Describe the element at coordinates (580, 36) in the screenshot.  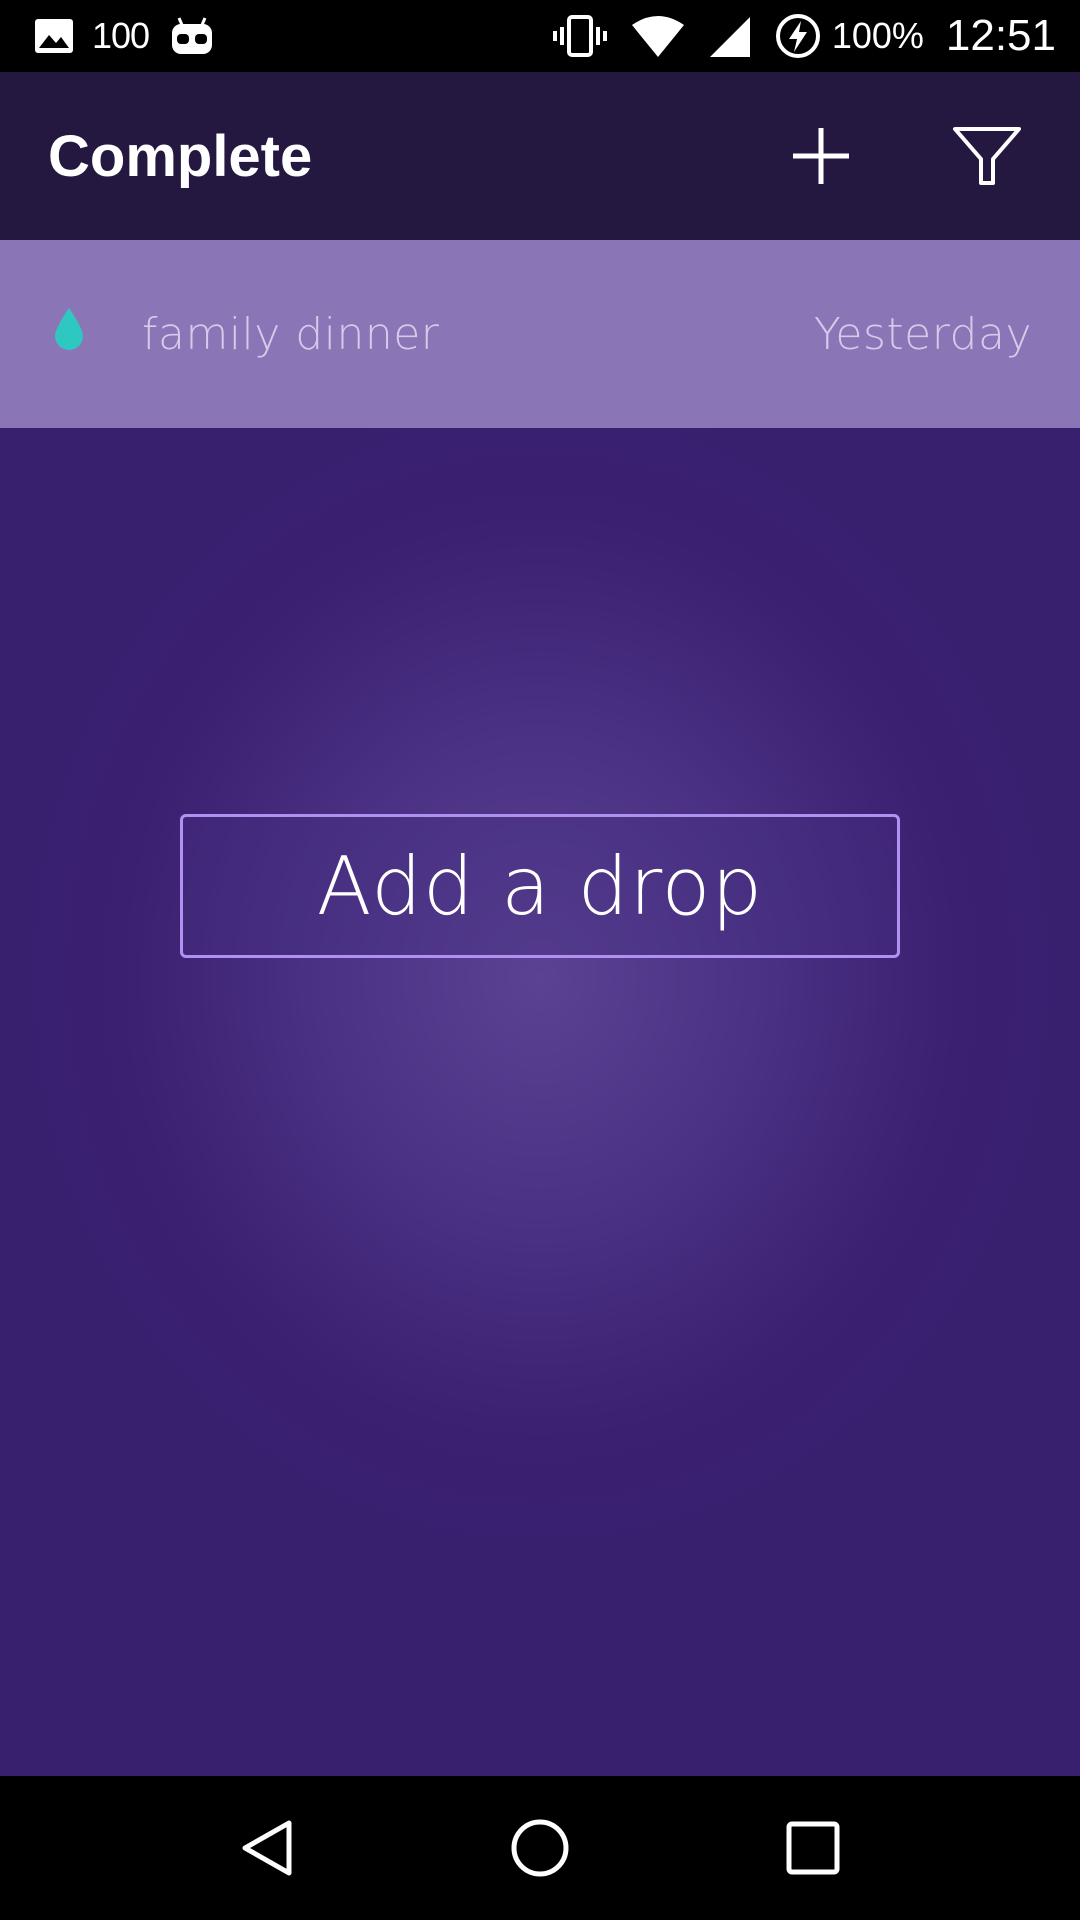
I see `vibrate-icon` at that location.